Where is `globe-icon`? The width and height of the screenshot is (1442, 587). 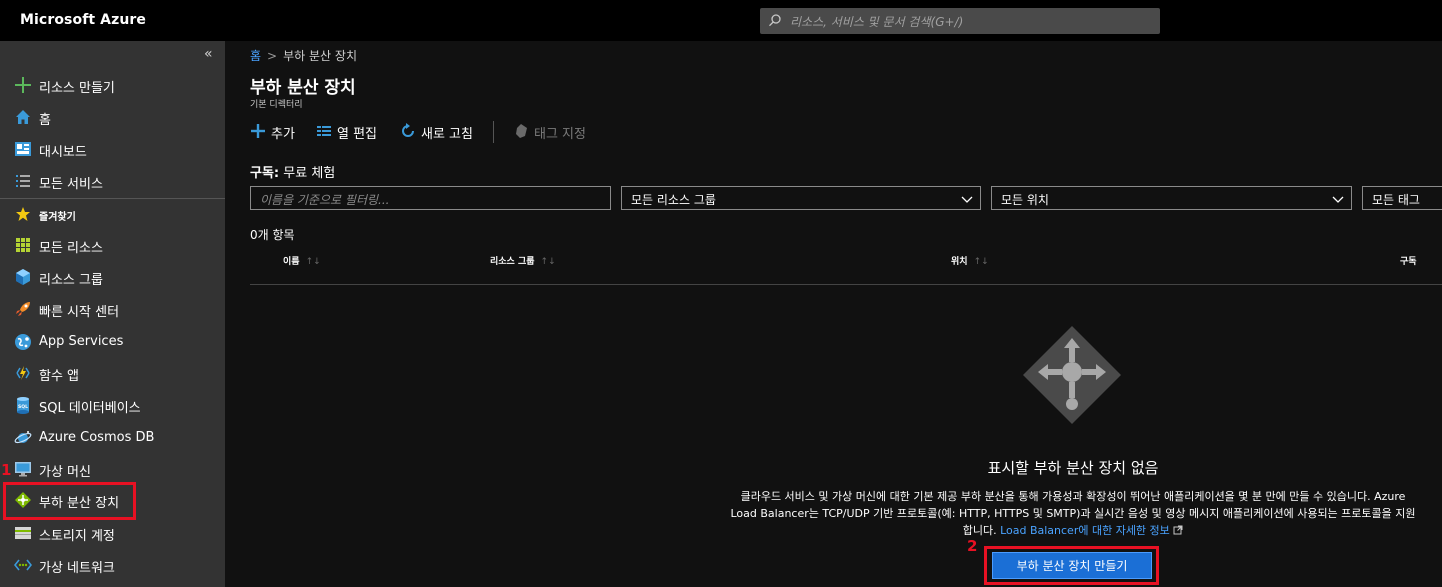 globe-icon is located at coordinates (23, 342).